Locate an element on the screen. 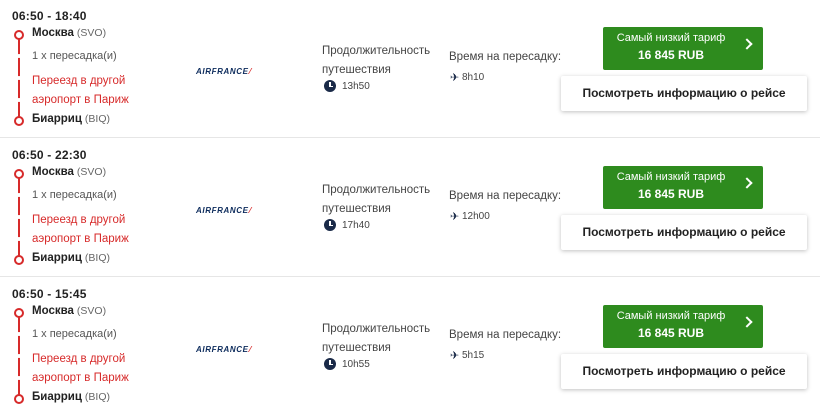 The width and height of the screenshot is (820, 413). flight-times: 06:50 - 18:40 is located at coordinates (49, 16).